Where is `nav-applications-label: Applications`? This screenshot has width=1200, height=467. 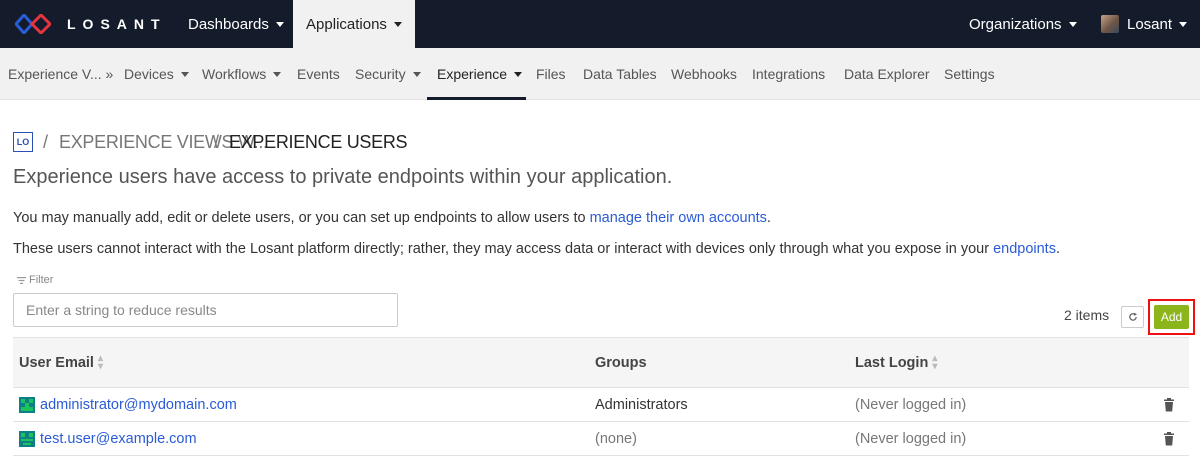 nav-applications-label: Applications is located at coordinates (346, 24).